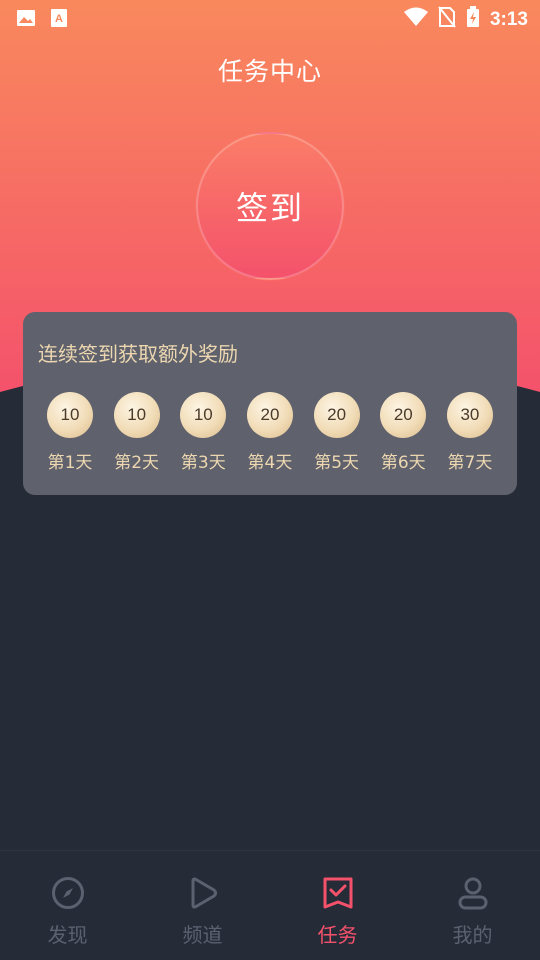  What do you see at coordinates (470, 463) in the screenshot?
I see `reward-day-label: 第7天` at bounding box center [470, 463].